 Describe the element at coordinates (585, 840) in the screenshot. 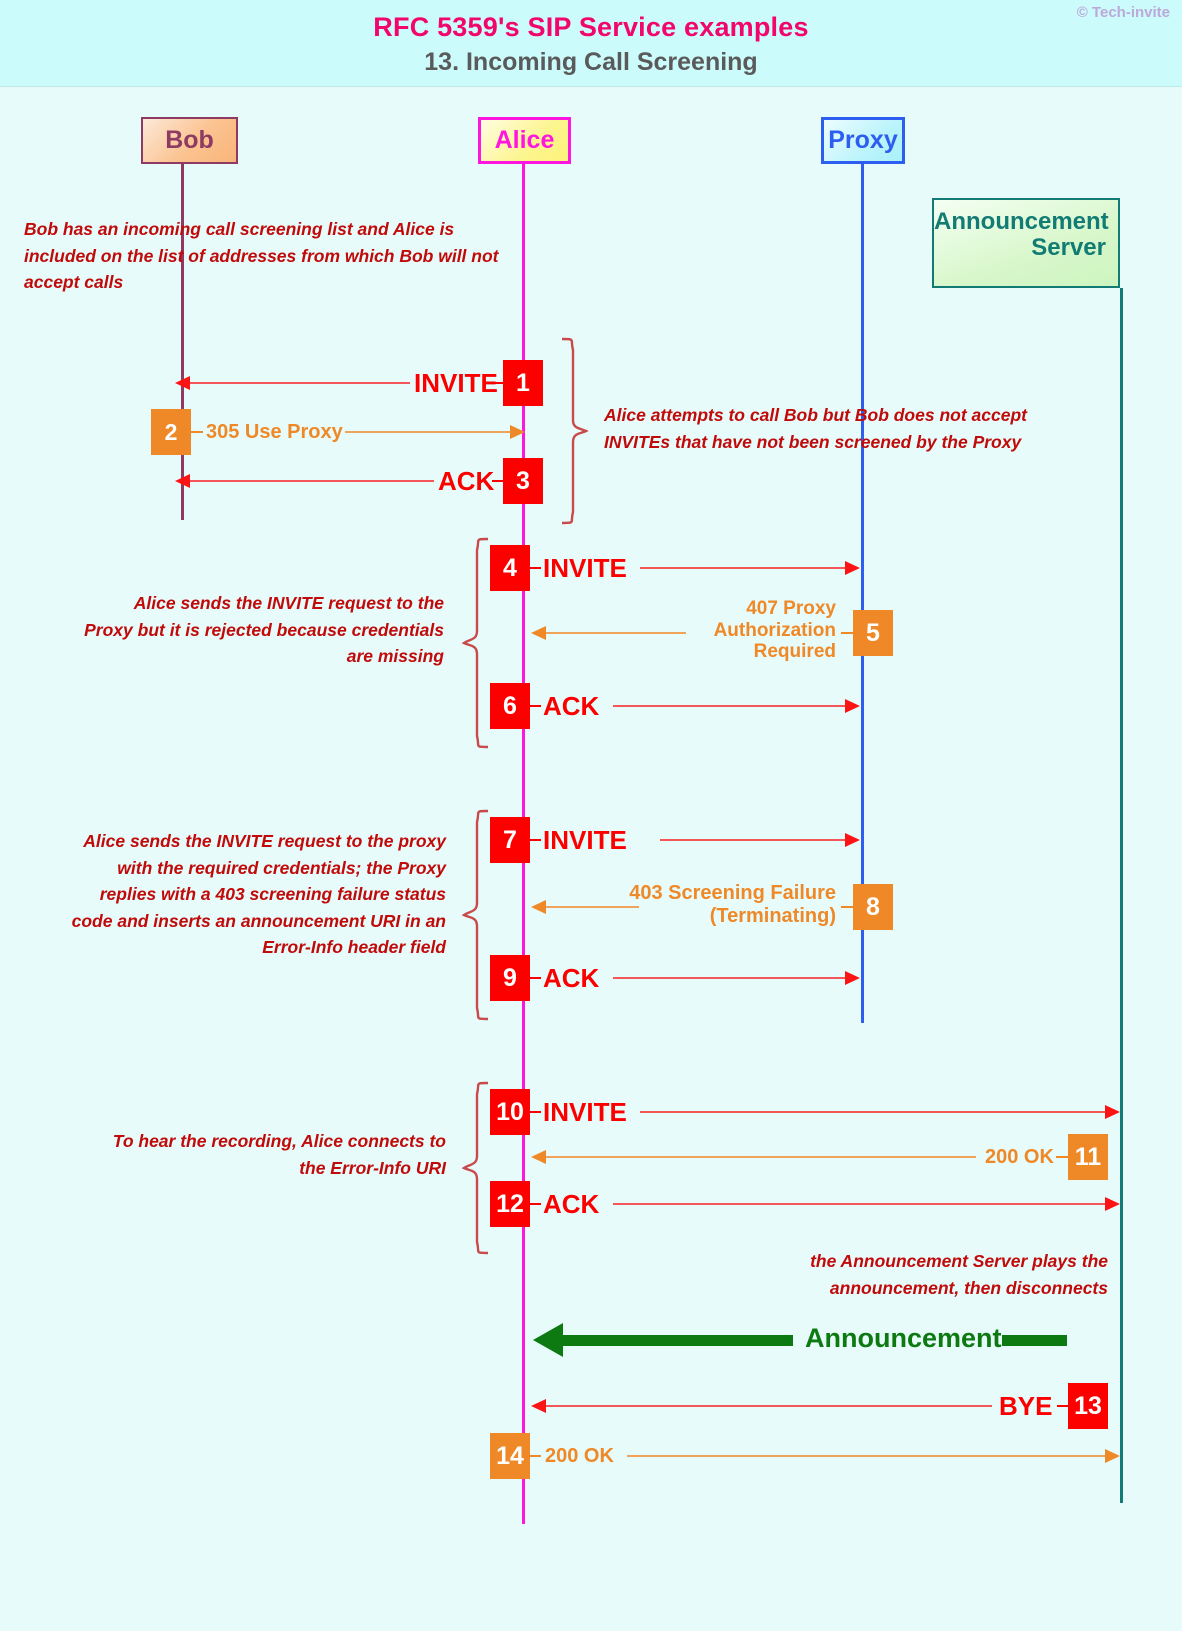

I see `message-7-label: INVITE` at that location.